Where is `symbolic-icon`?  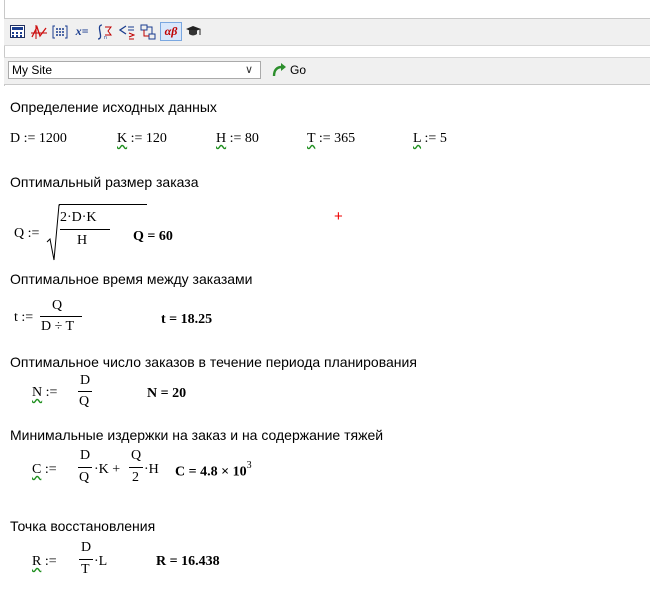
symbolic-icon is located at coordinates (193, 31).